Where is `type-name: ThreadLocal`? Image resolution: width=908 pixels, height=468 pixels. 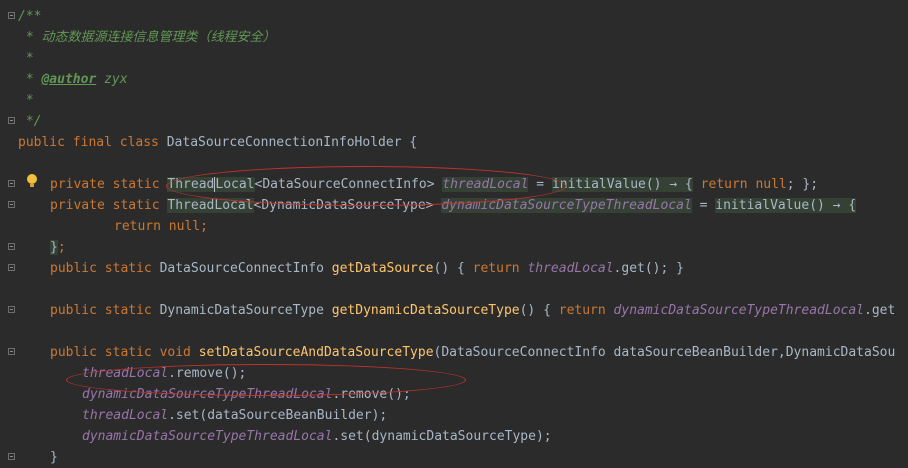
type-name: ThreadLocal is located at coordinates (210, 205).